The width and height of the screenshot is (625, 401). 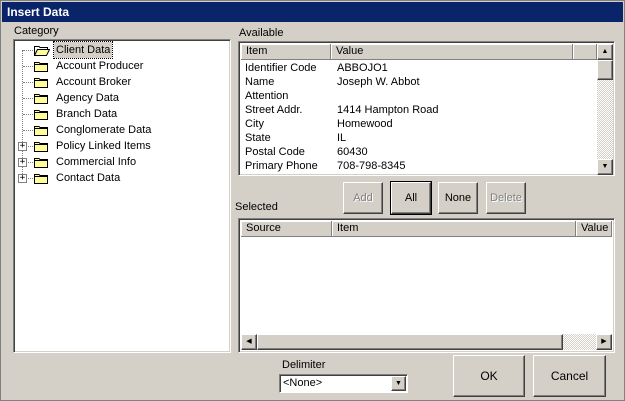 I want to click on scroll-thumb, so click(x=605, y=70).